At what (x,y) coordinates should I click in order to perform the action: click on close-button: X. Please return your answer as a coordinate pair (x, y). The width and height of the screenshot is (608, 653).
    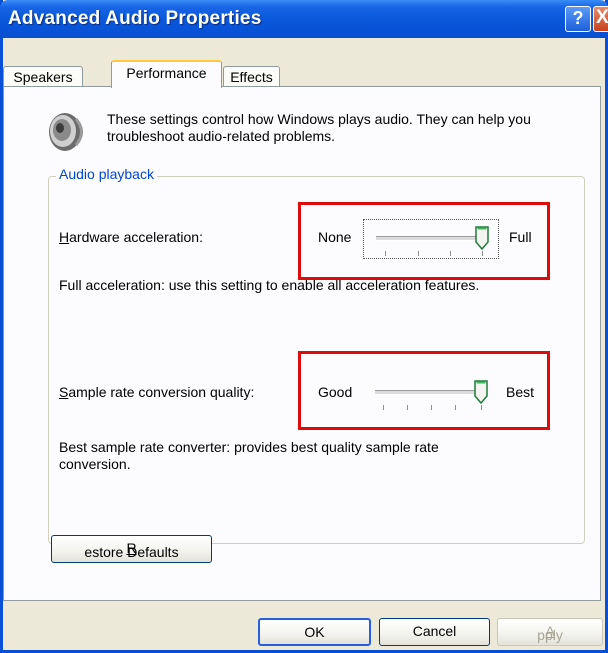
    Looking at the image, I should click on (600, 19).